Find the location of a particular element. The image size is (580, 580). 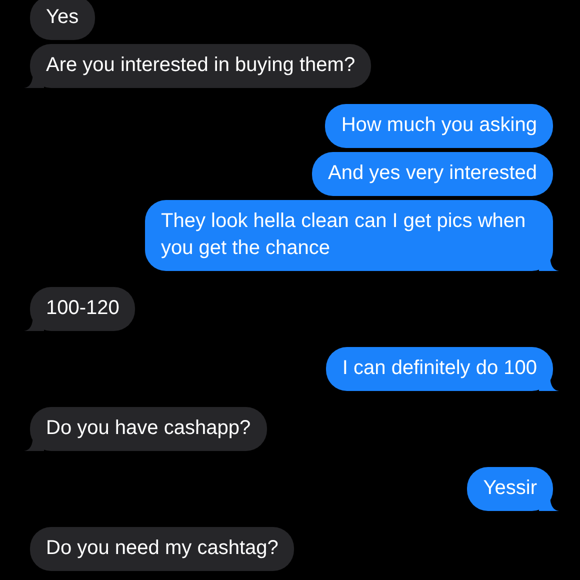

message-bubble: Do you need my cashtag? is located at coordinates (159, 549).